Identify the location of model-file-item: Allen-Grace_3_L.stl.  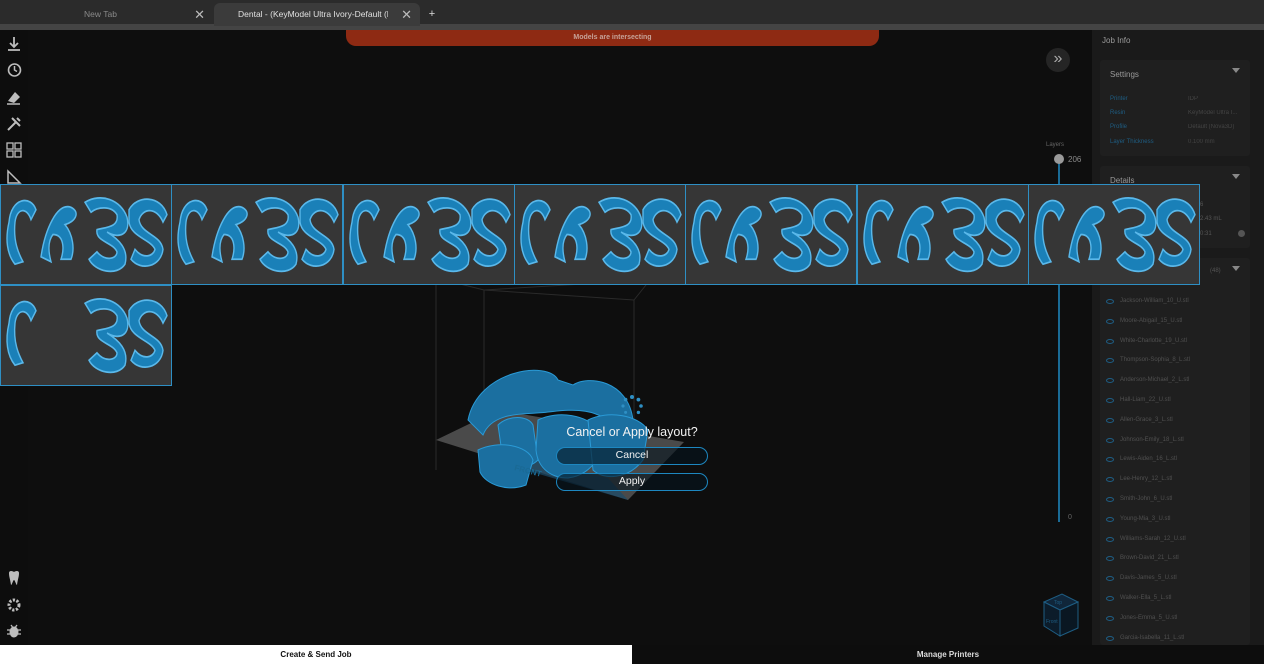
(1139, 420).